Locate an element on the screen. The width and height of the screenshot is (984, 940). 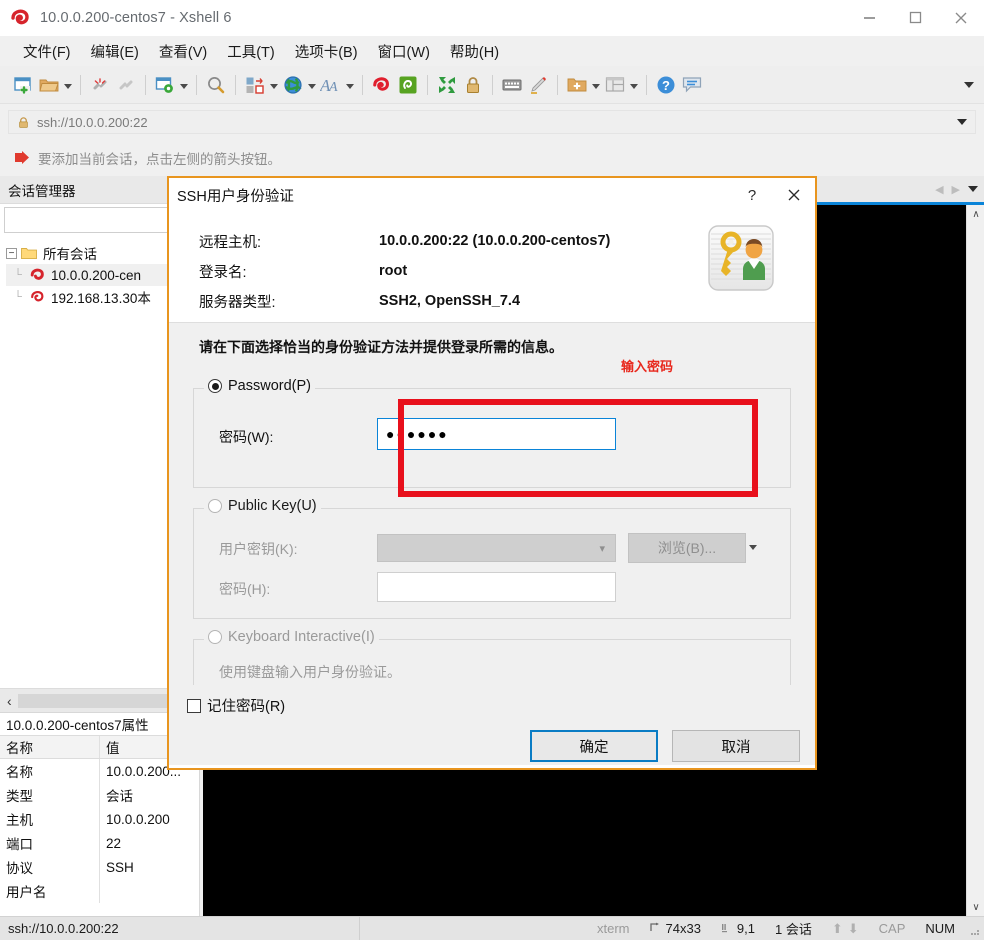
keyboard-icon is located at coordinates (512, 85).